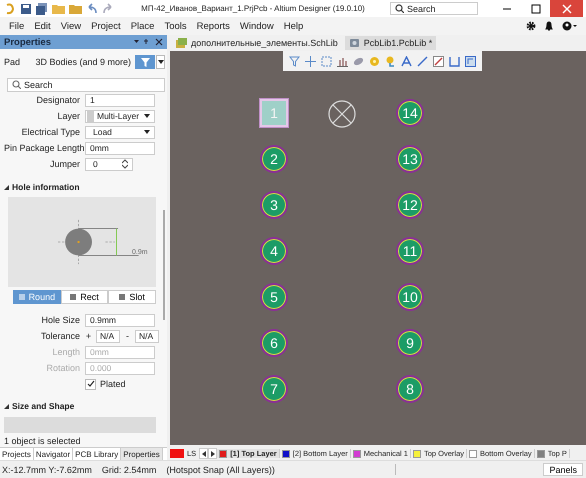  Describe the element at coordinates (257, 43) in the screenshot. I see `document-tab: дополнительные_элементы.SchLib` at that location.